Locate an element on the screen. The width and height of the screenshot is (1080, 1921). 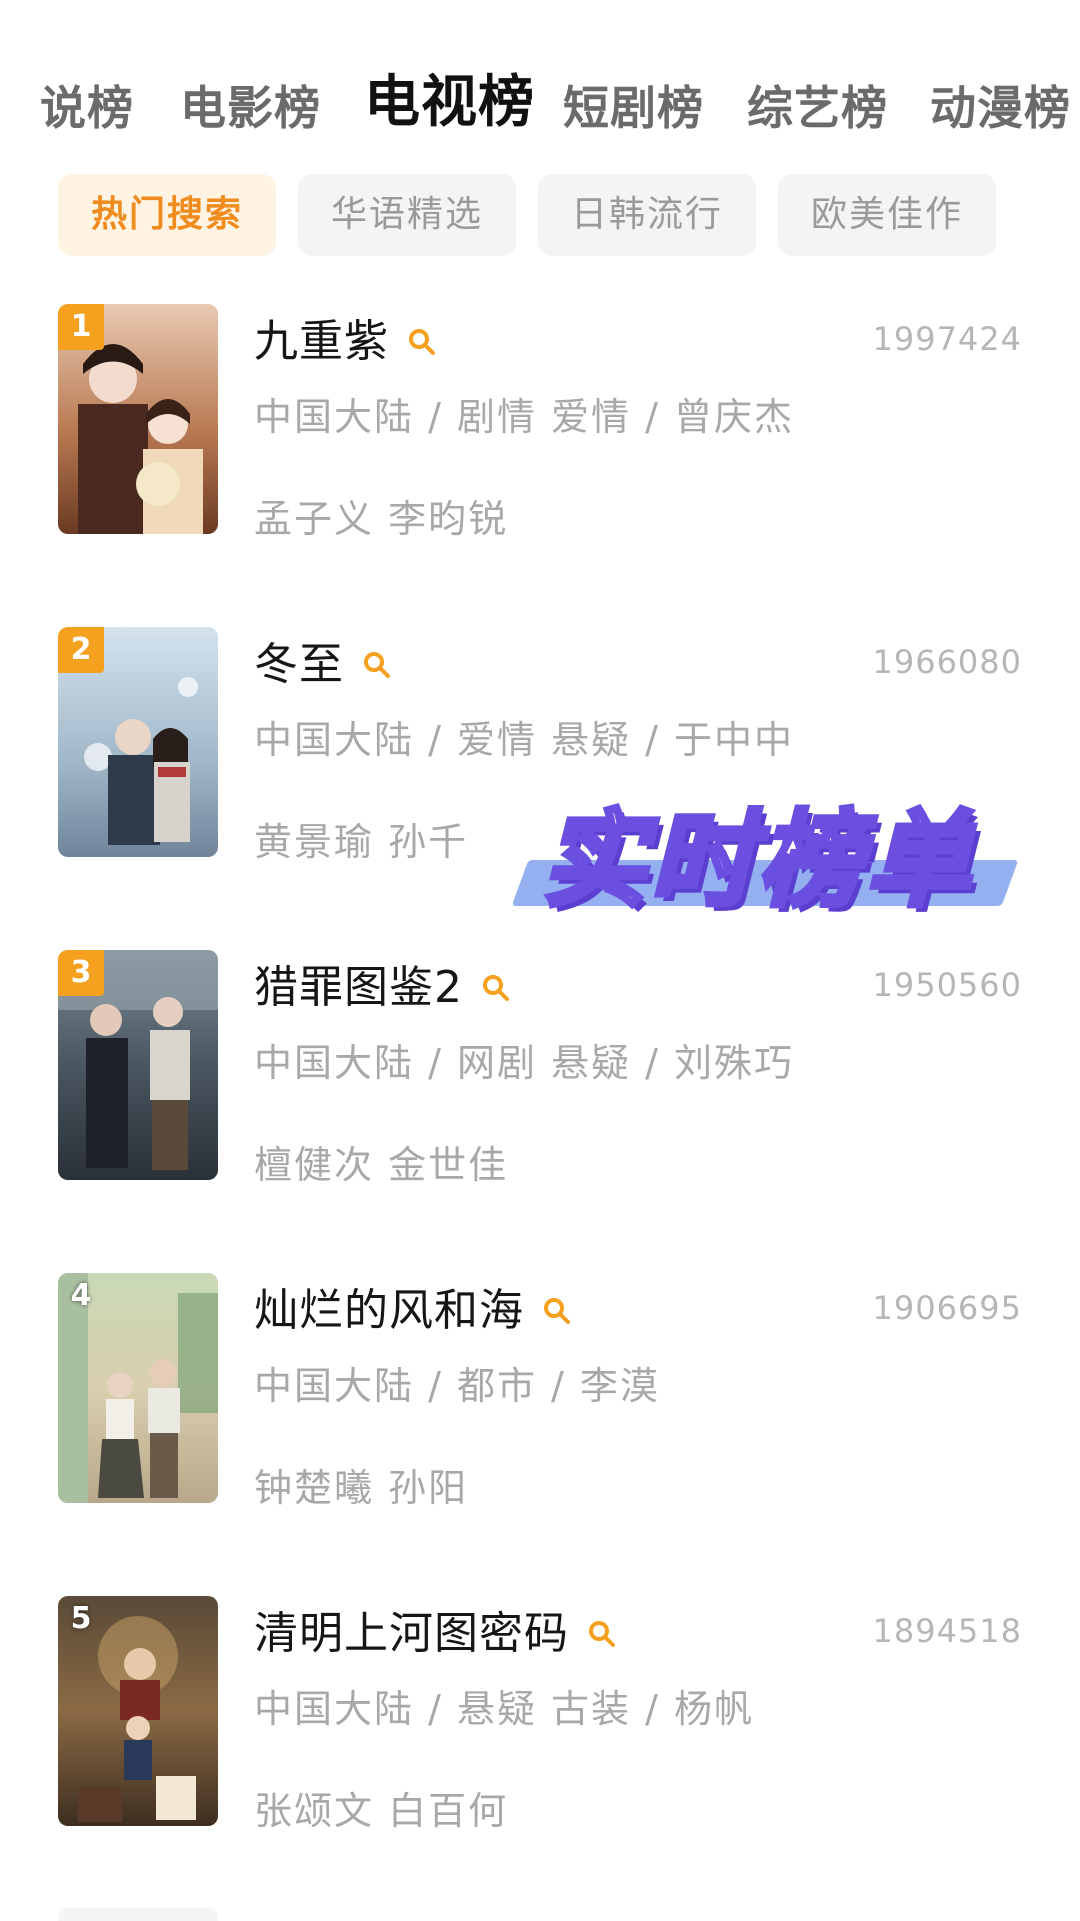
item-cast: 孟子义 李昀锐 is located at coordinates (381, 519).